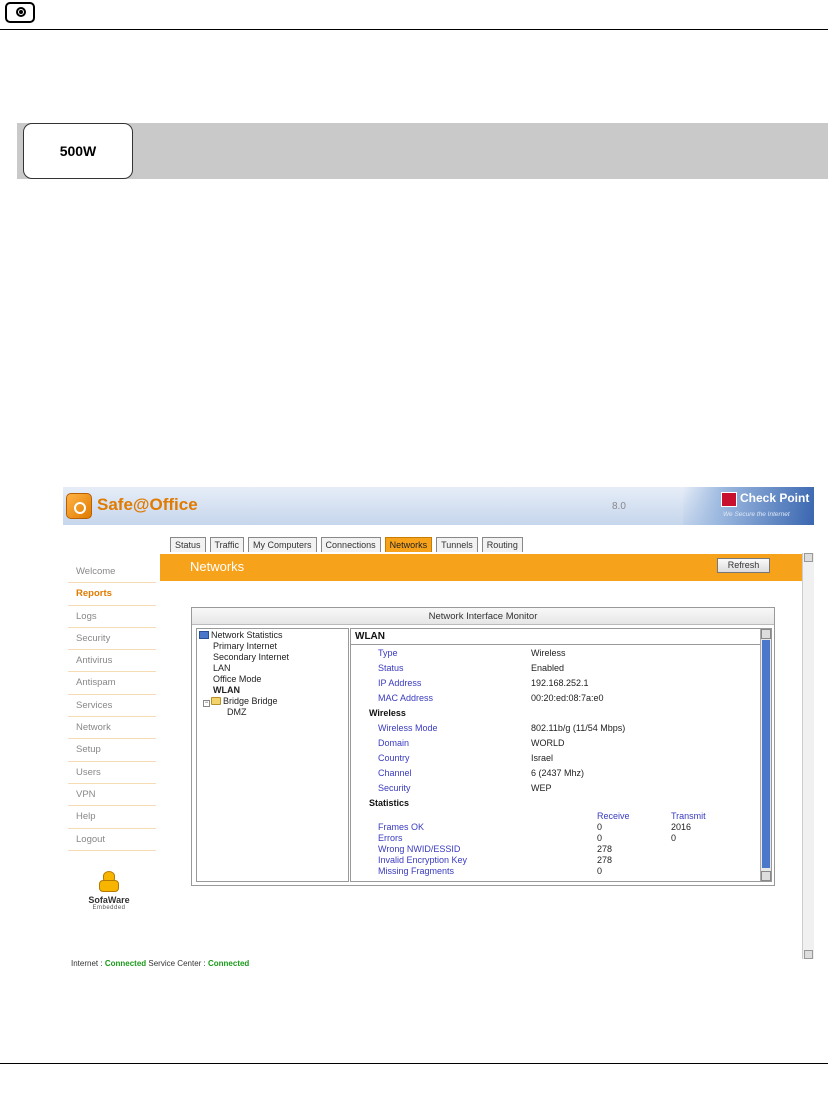 The height and width of the screenshot is (1095, 828). Describe the element at coordinates (109, 900) in the screenshot. I see `sofaware-name: SofaWare` at that location.